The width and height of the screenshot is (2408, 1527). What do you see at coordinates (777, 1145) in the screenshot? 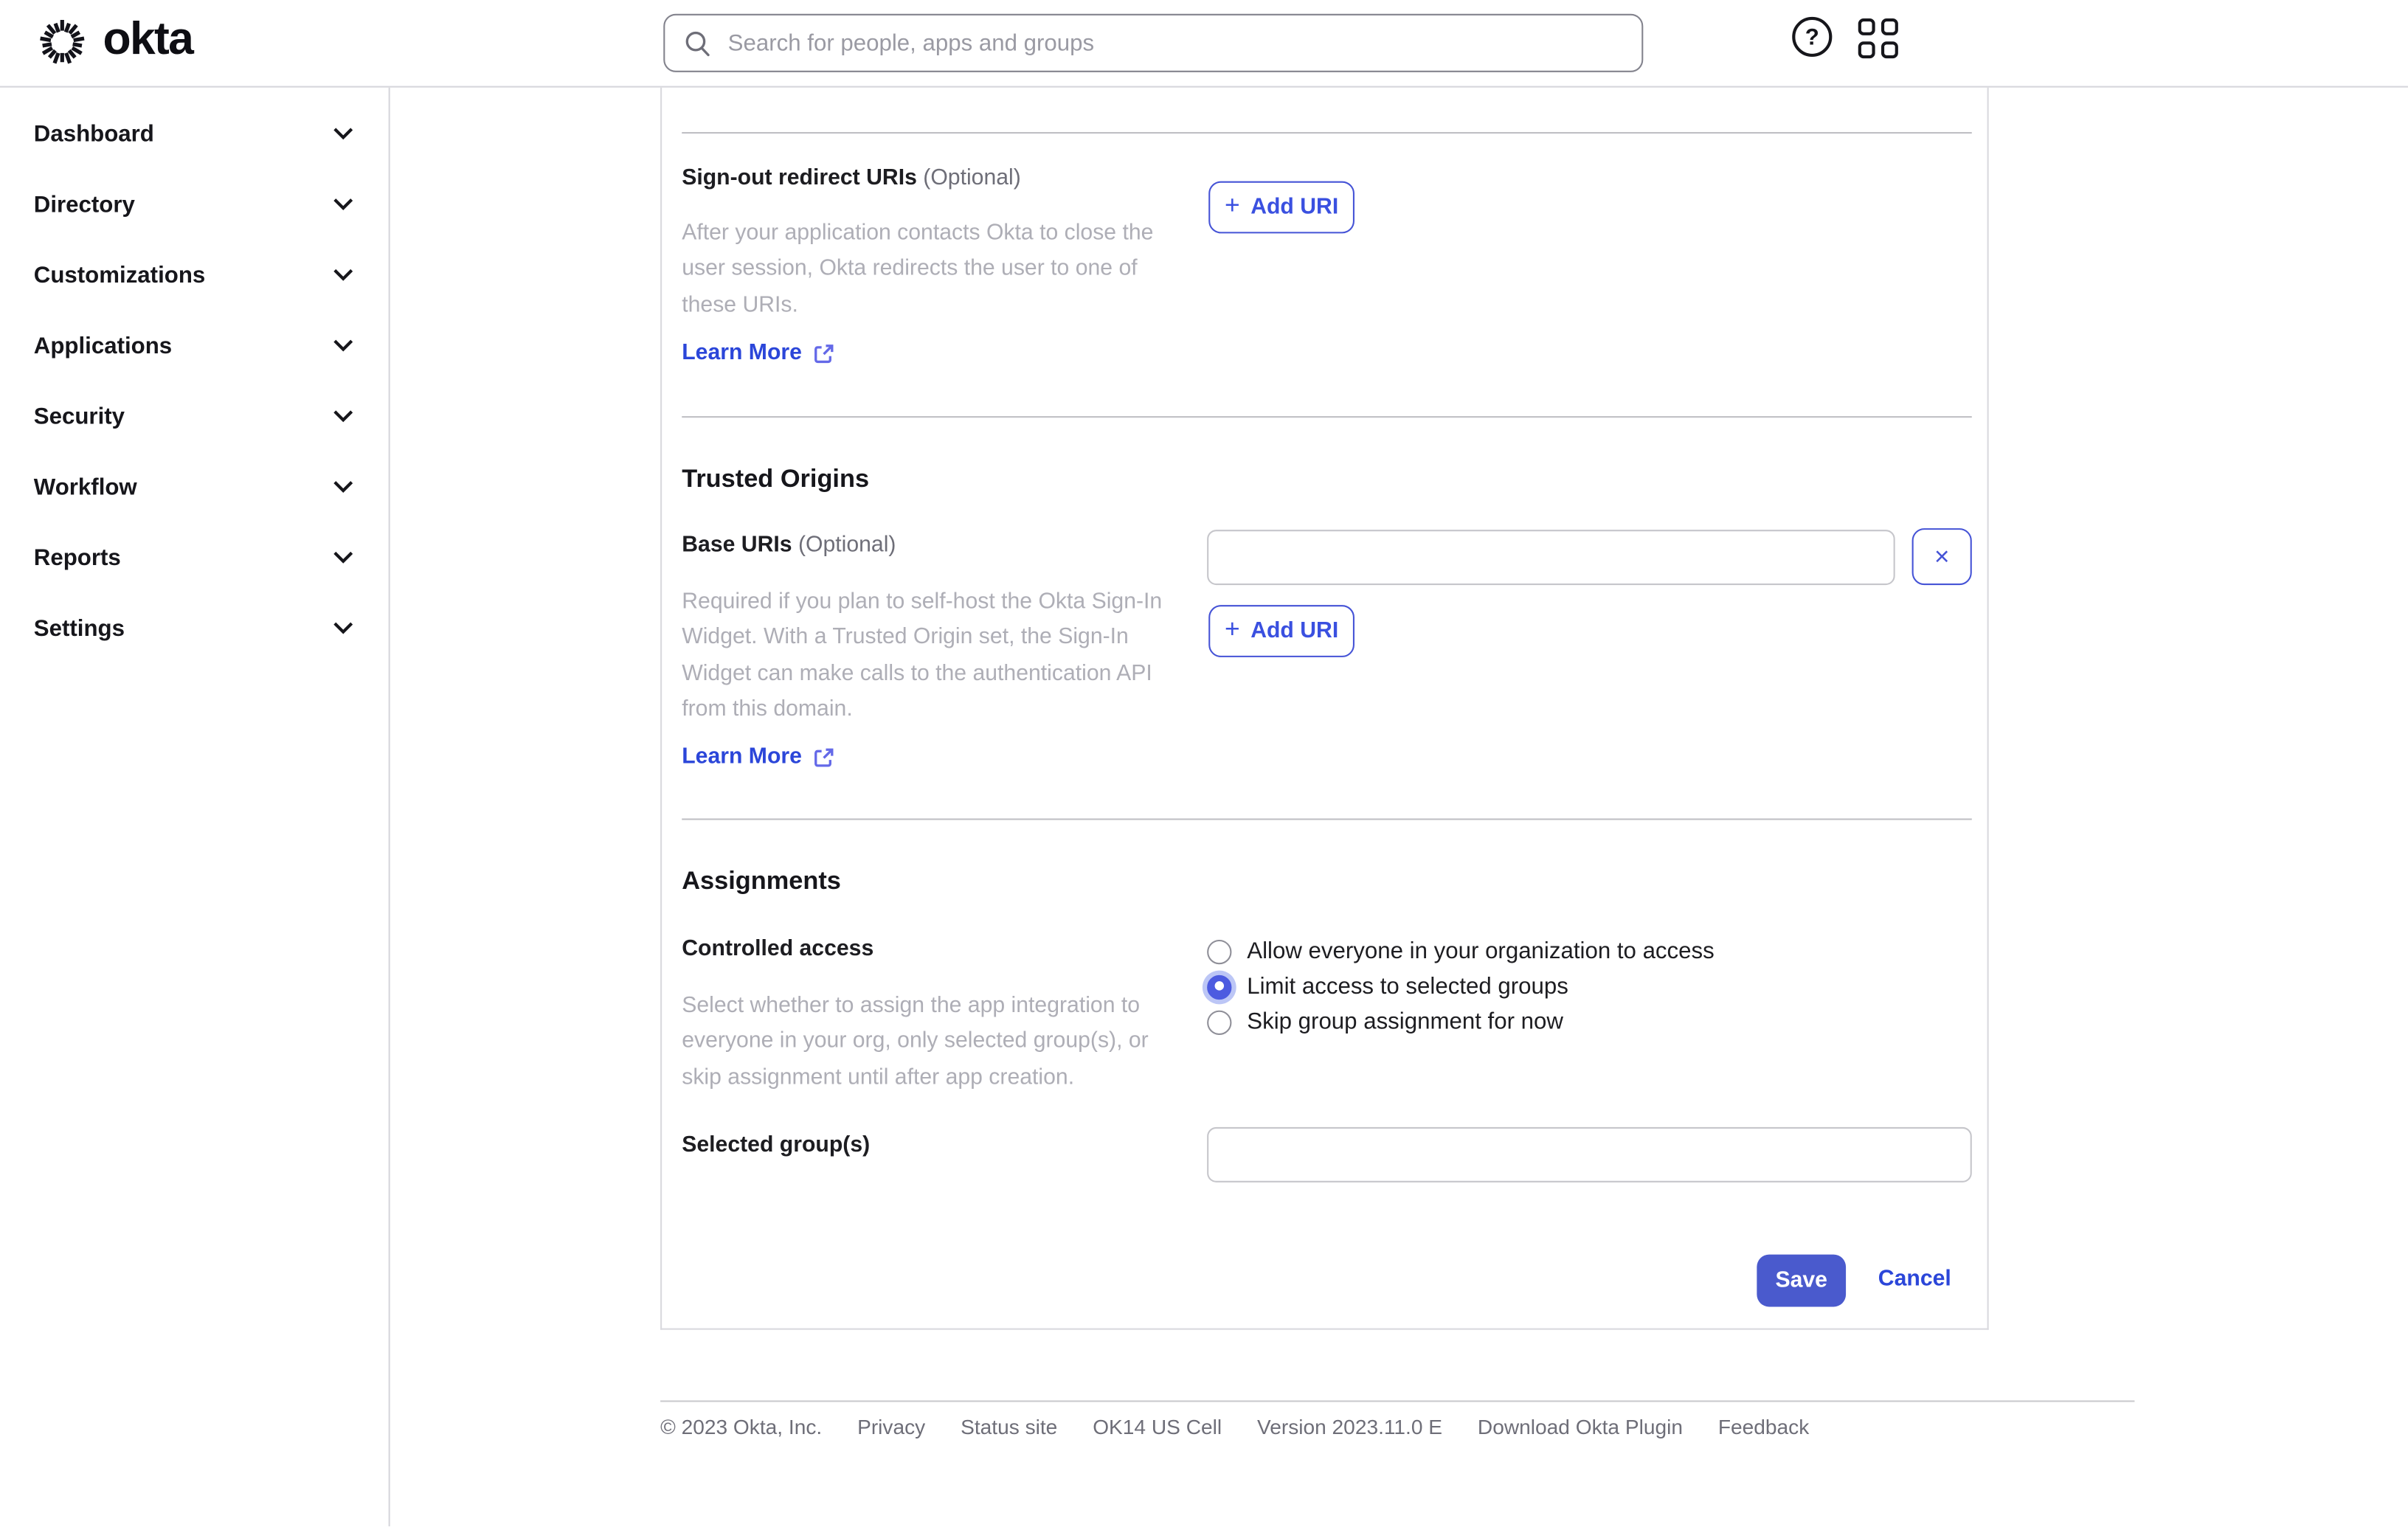
I see `selected-groups-label: Selected group(s)` at bounding box center [777, 1145].